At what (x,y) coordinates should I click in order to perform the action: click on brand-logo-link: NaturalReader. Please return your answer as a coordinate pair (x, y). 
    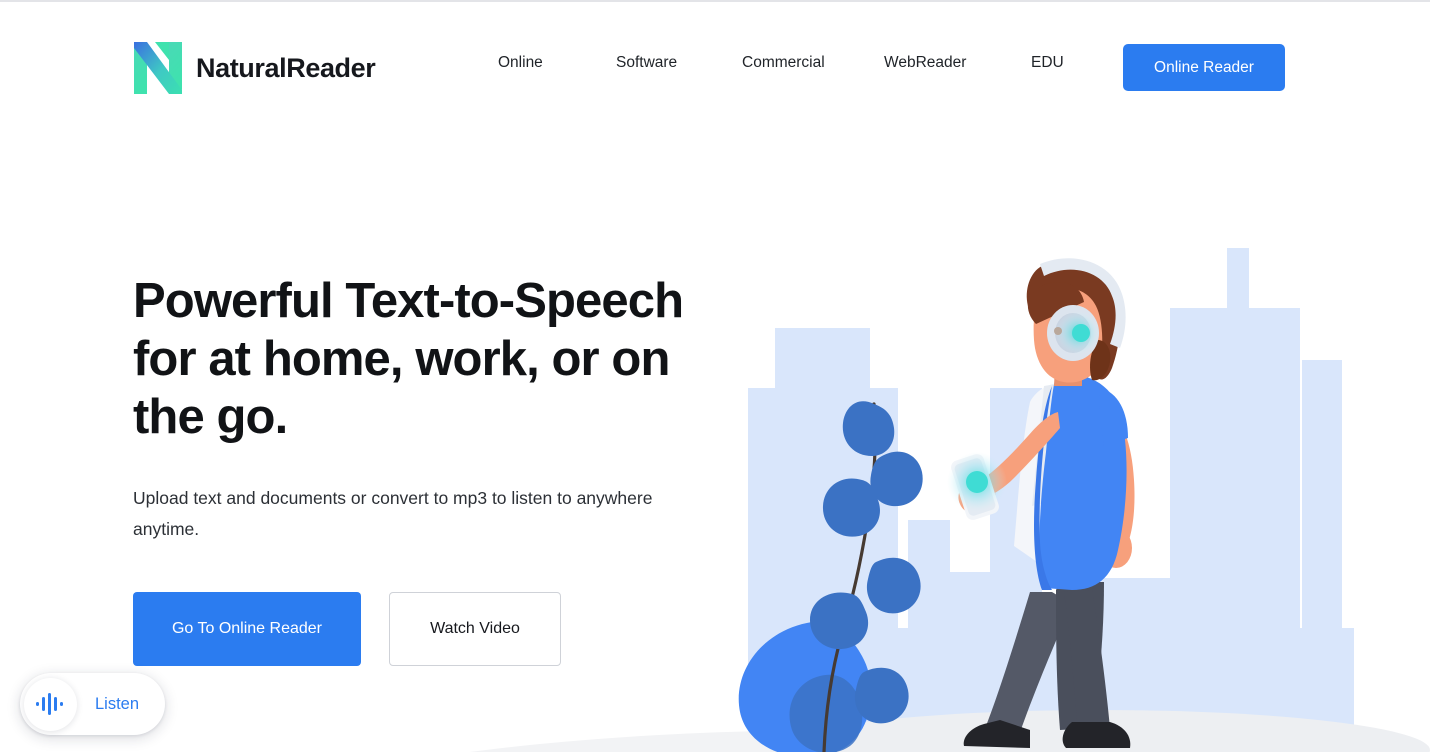
    Looking at the image, I should click on (254, 68).